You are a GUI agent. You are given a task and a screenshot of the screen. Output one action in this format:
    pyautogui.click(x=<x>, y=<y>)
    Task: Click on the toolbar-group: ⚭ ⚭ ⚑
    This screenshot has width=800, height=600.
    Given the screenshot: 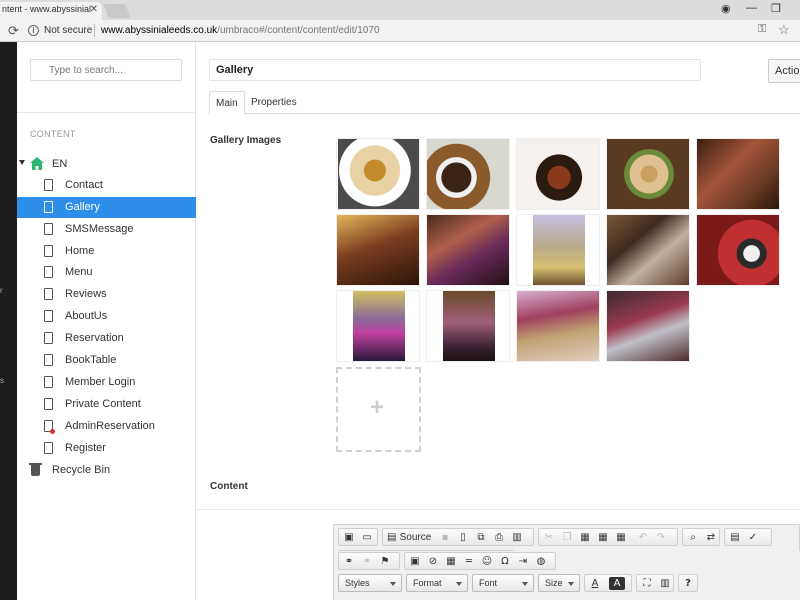 What is the action you would take?
    pyautogui.click(x=369, y=561)
    